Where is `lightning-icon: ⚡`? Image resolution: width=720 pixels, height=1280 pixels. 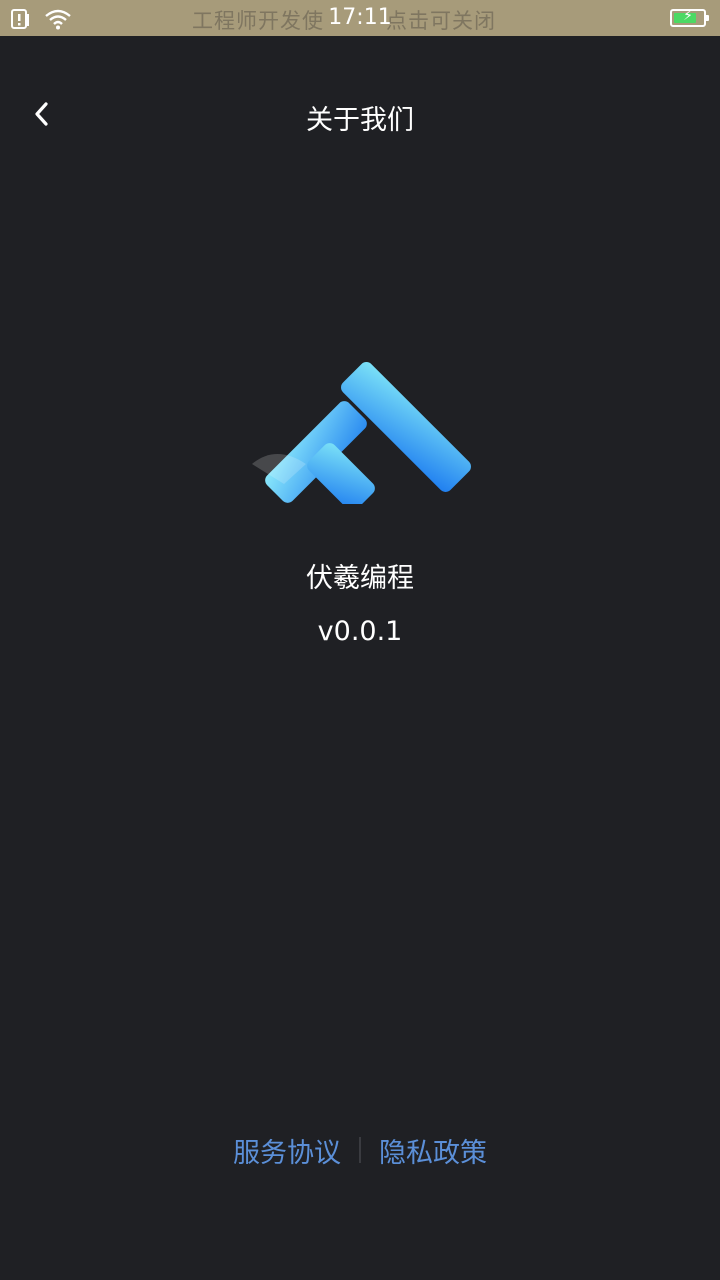 lightning-icon: ⚡ is located at coordinates (688, 16).